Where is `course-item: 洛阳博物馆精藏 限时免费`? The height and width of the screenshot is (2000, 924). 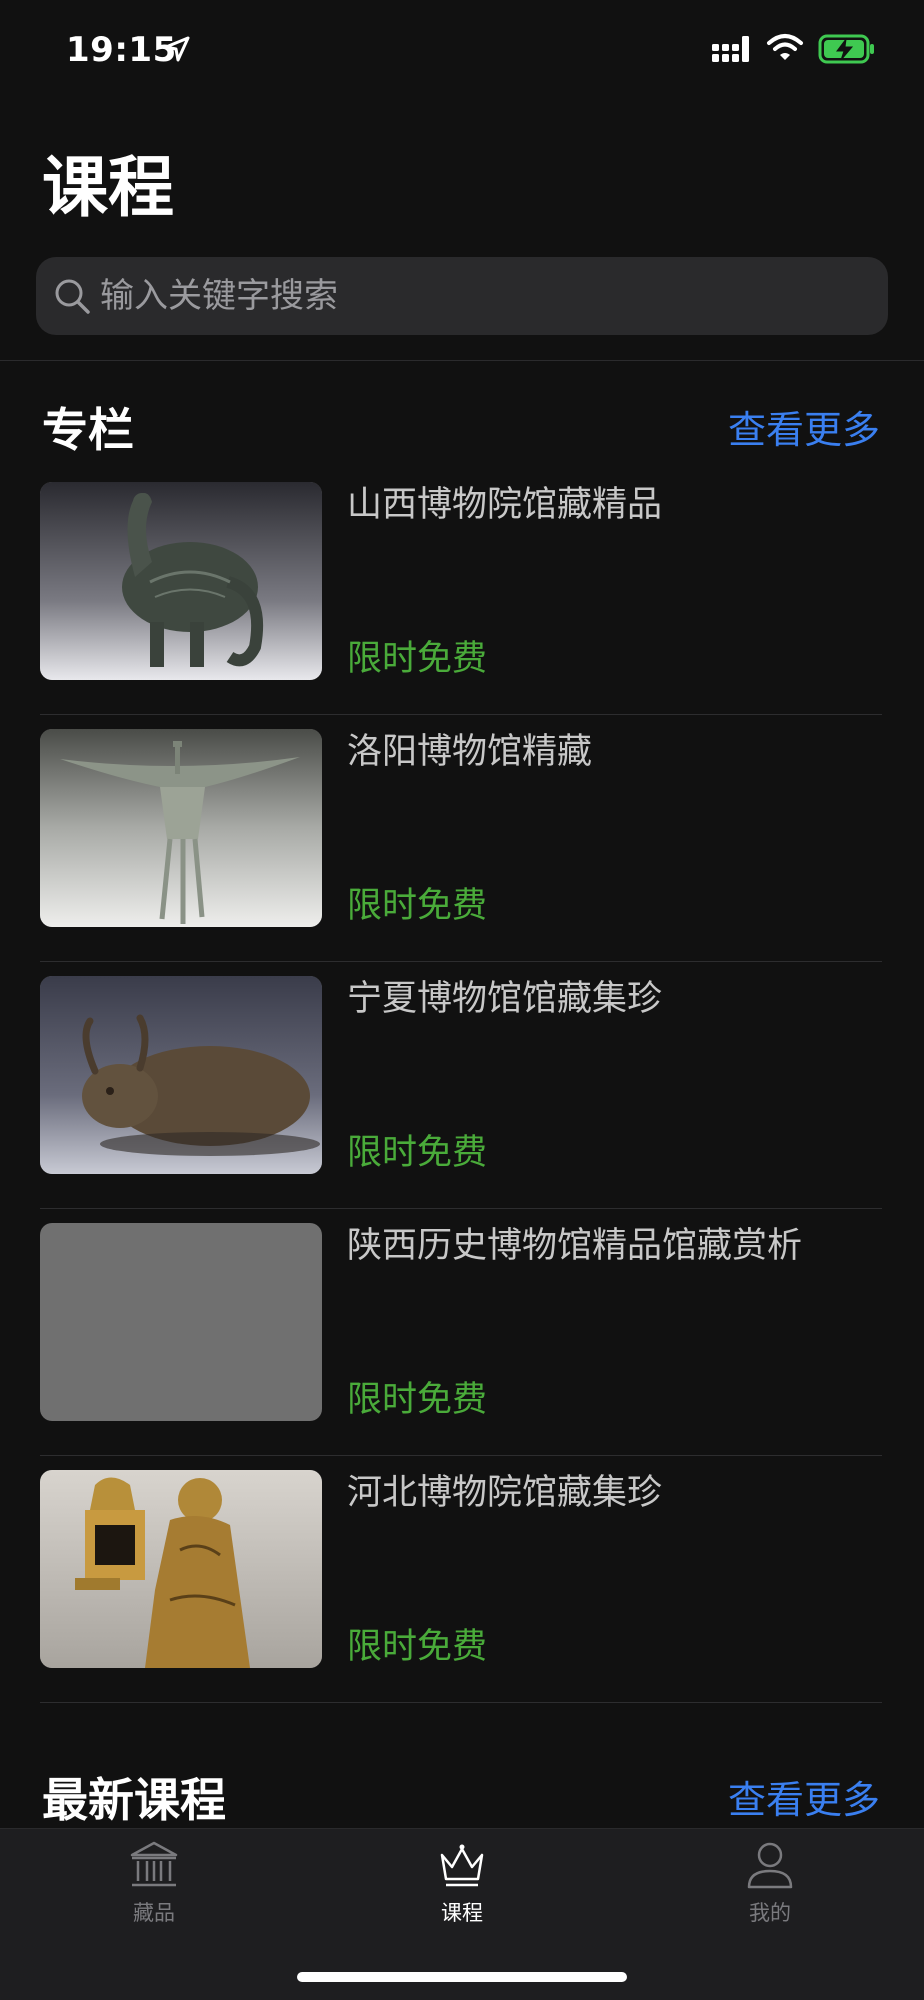 course-item: 洛阳博物馆精藏 限时免费 is located at coordinates (462, 838).